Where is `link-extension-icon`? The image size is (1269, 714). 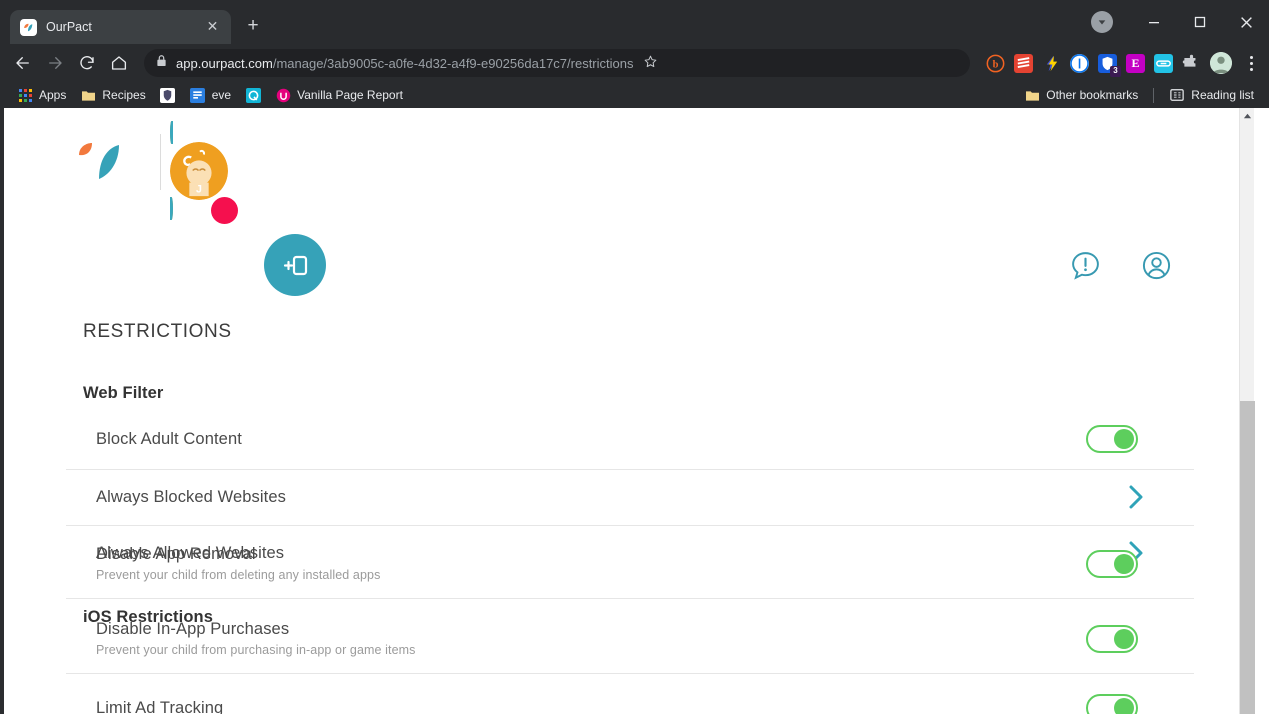 link-extension-icon is located at coordinates (1163, 63).